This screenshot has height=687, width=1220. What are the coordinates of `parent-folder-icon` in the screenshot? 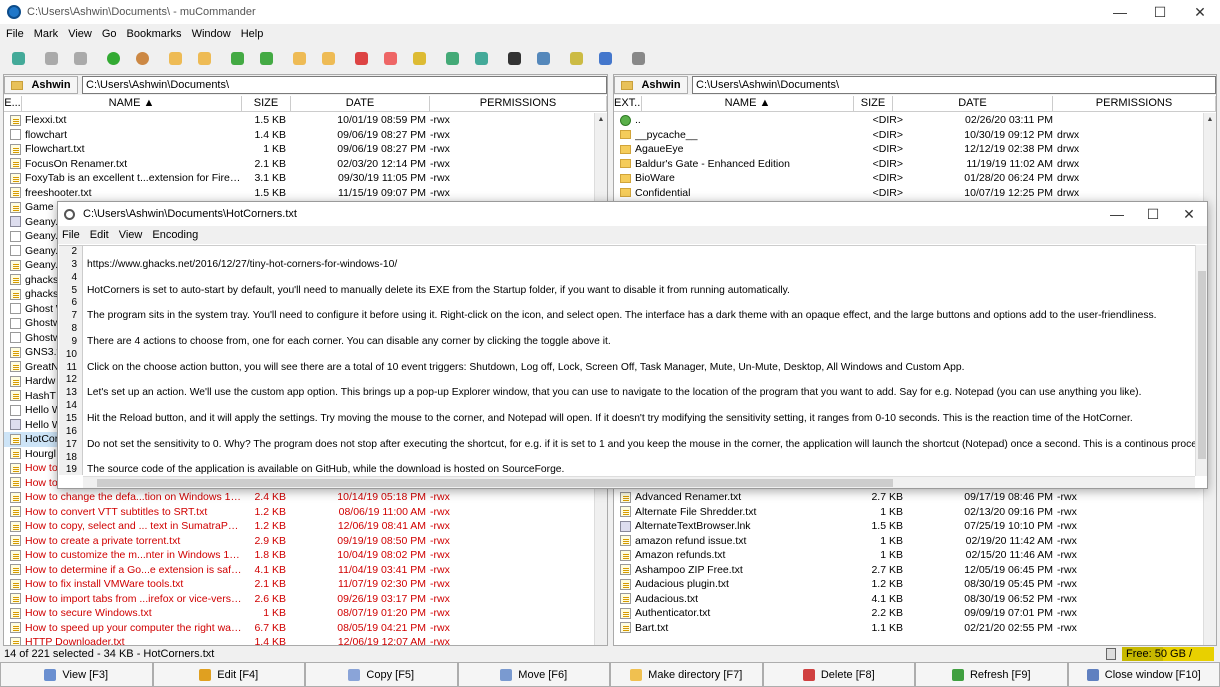 It's located at (113, 58).